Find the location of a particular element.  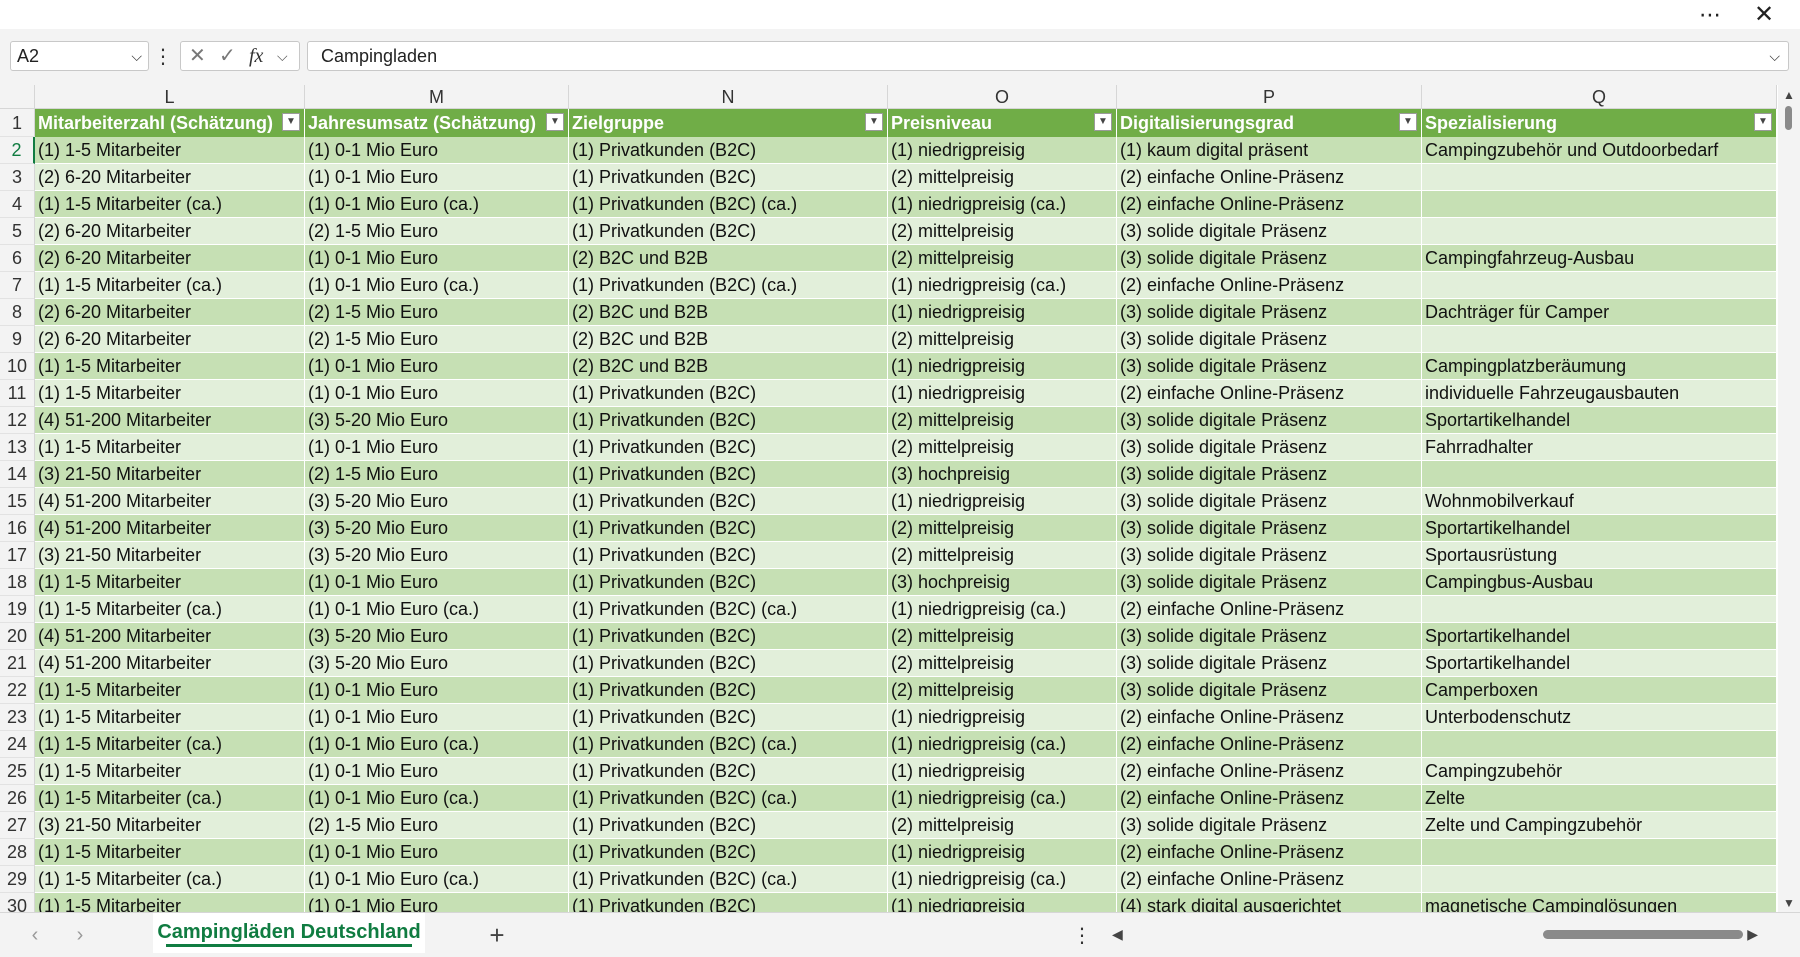

next-sheet-icon: › is located at coordinates (80, 935).